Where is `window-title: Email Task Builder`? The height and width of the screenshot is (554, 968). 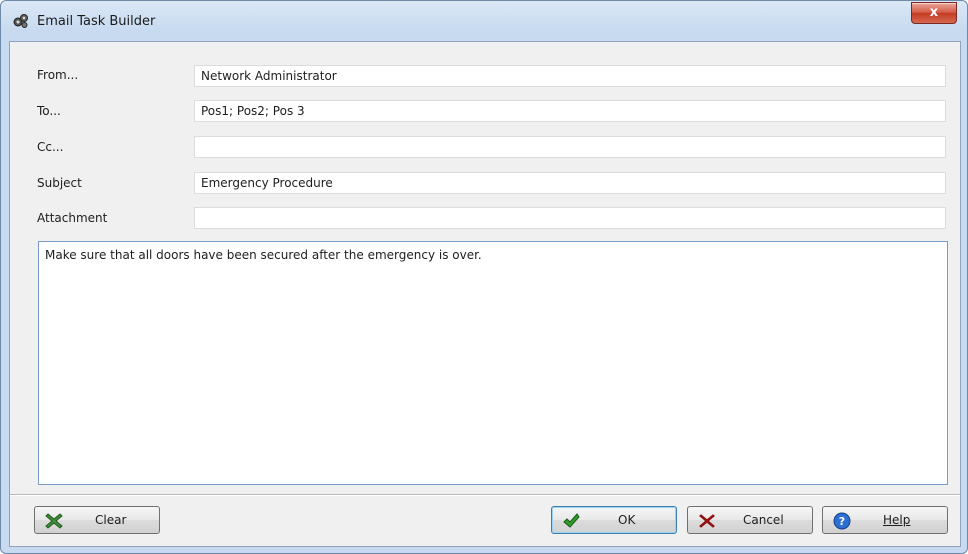 window-title: Email Task Builder is located at coordinates (96, 21).